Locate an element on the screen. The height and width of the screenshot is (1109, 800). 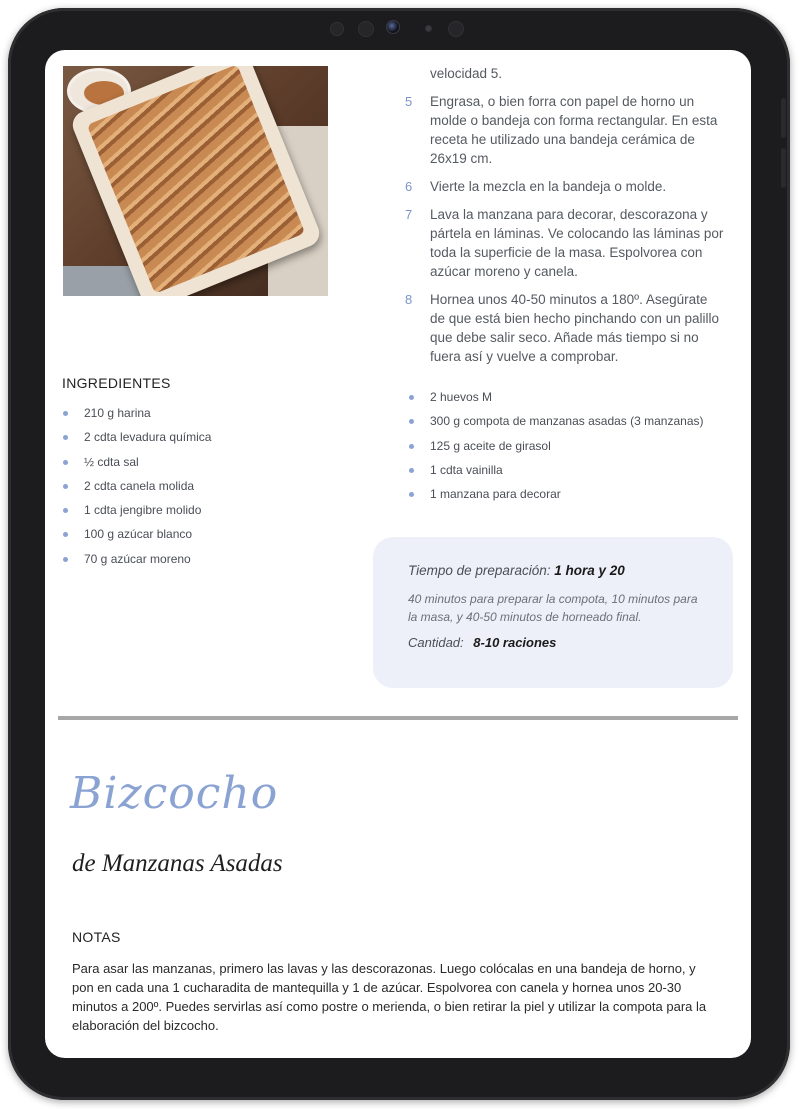
ingredient-item: 1 cdta vainilla is located at coordinates (556, 472).